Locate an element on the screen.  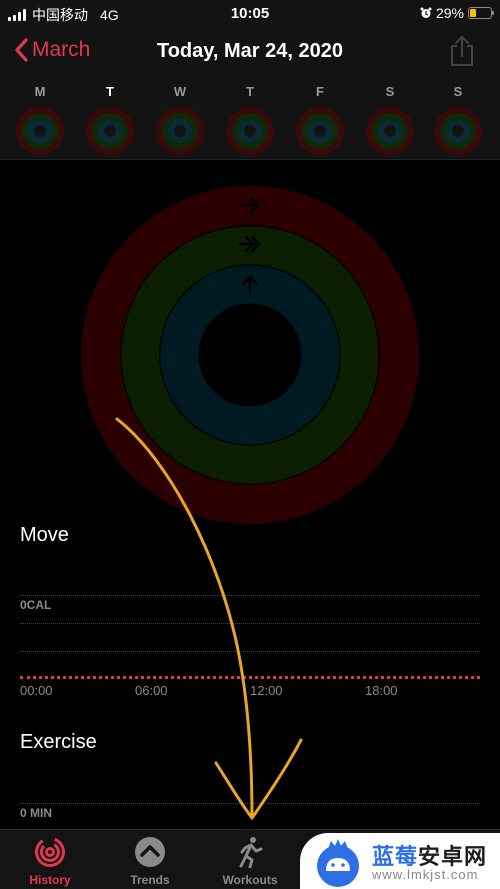
share-icon is located at coordinates (462, 51).